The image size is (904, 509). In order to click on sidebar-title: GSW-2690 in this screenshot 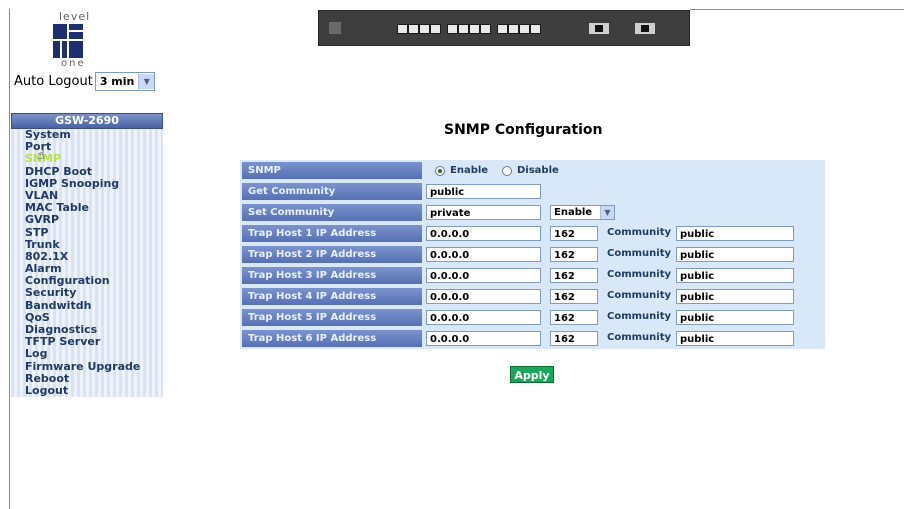, I will do `click(87, 121)`.